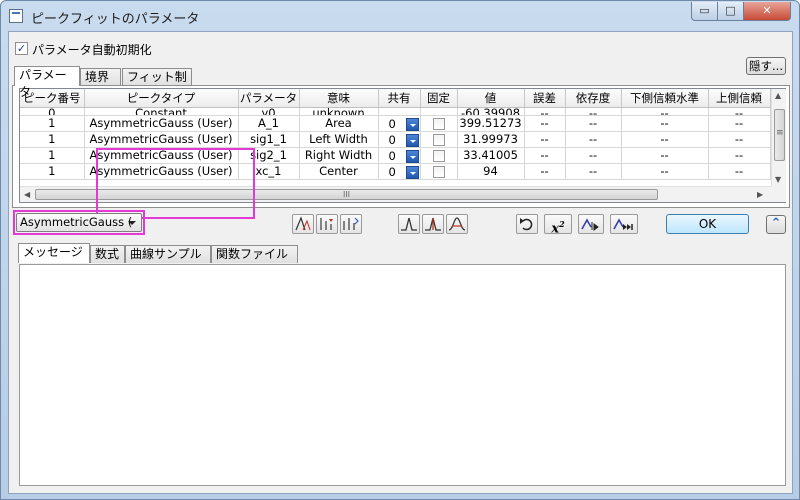  Describe the element at coordinates (16, 16) in the screenshot. I see `app-icon` at that location.